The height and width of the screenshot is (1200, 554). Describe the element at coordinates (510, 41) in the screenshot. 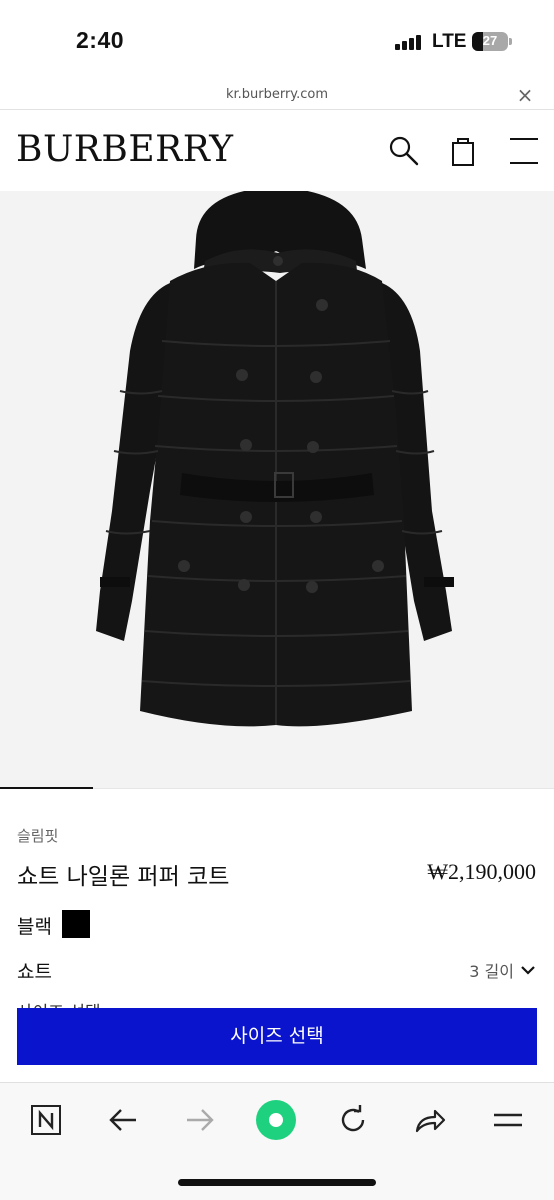

I see `battery-tip` at that location.